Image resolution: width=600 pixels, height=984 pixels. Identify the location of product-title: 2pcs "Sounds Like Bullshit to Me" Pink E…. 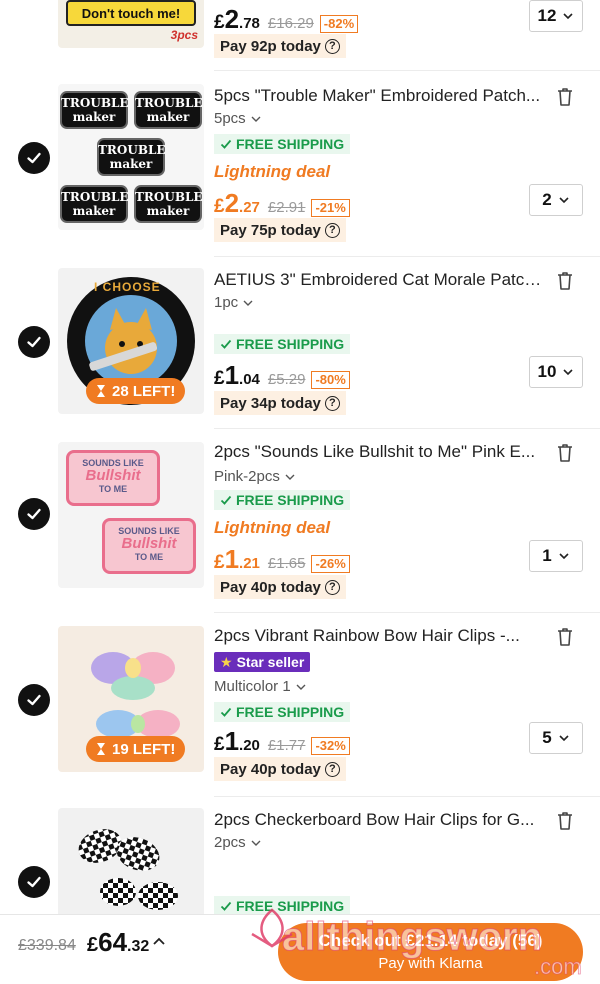
(379, 452).